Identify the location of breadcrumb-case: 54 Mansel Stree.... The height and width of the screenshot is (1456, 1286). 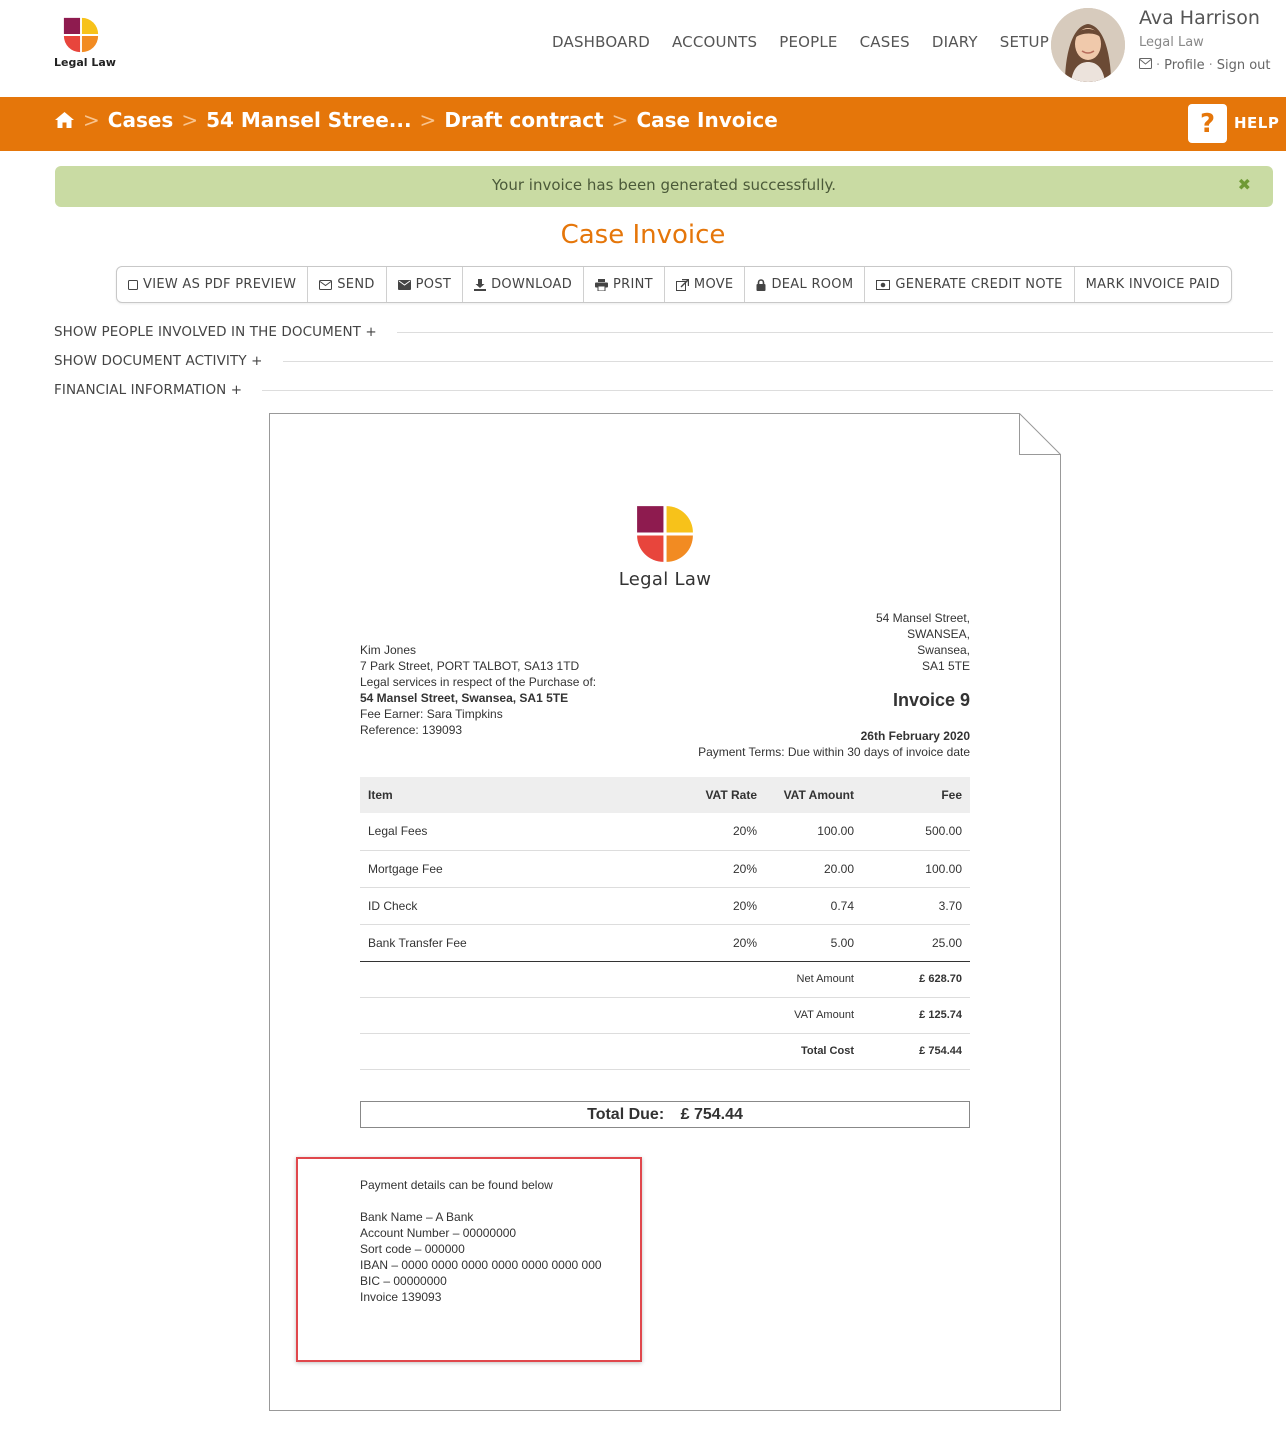
(308, 120).